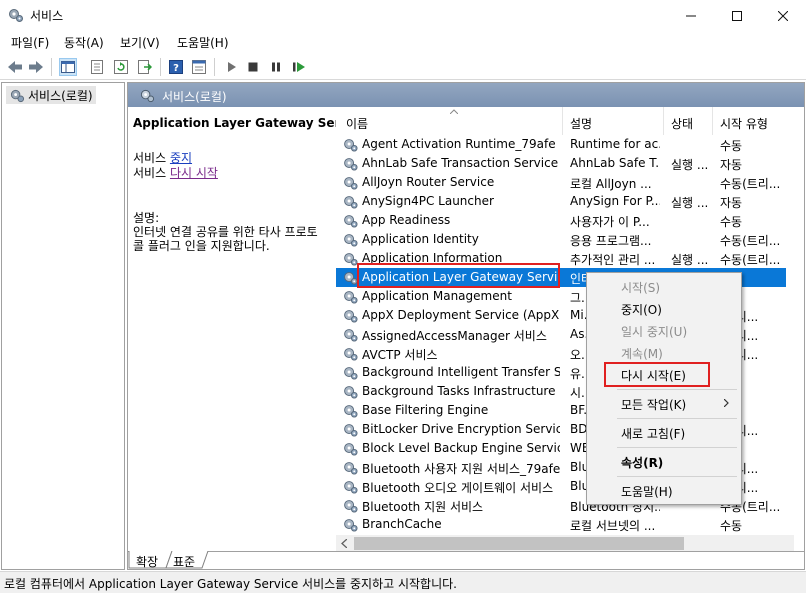 Image resolution: width=806 pixels, height=593 pixels. Describe the element at coordinates (140, 42) in the screenshot. I see `menu-view: 보기(V)` at that location.